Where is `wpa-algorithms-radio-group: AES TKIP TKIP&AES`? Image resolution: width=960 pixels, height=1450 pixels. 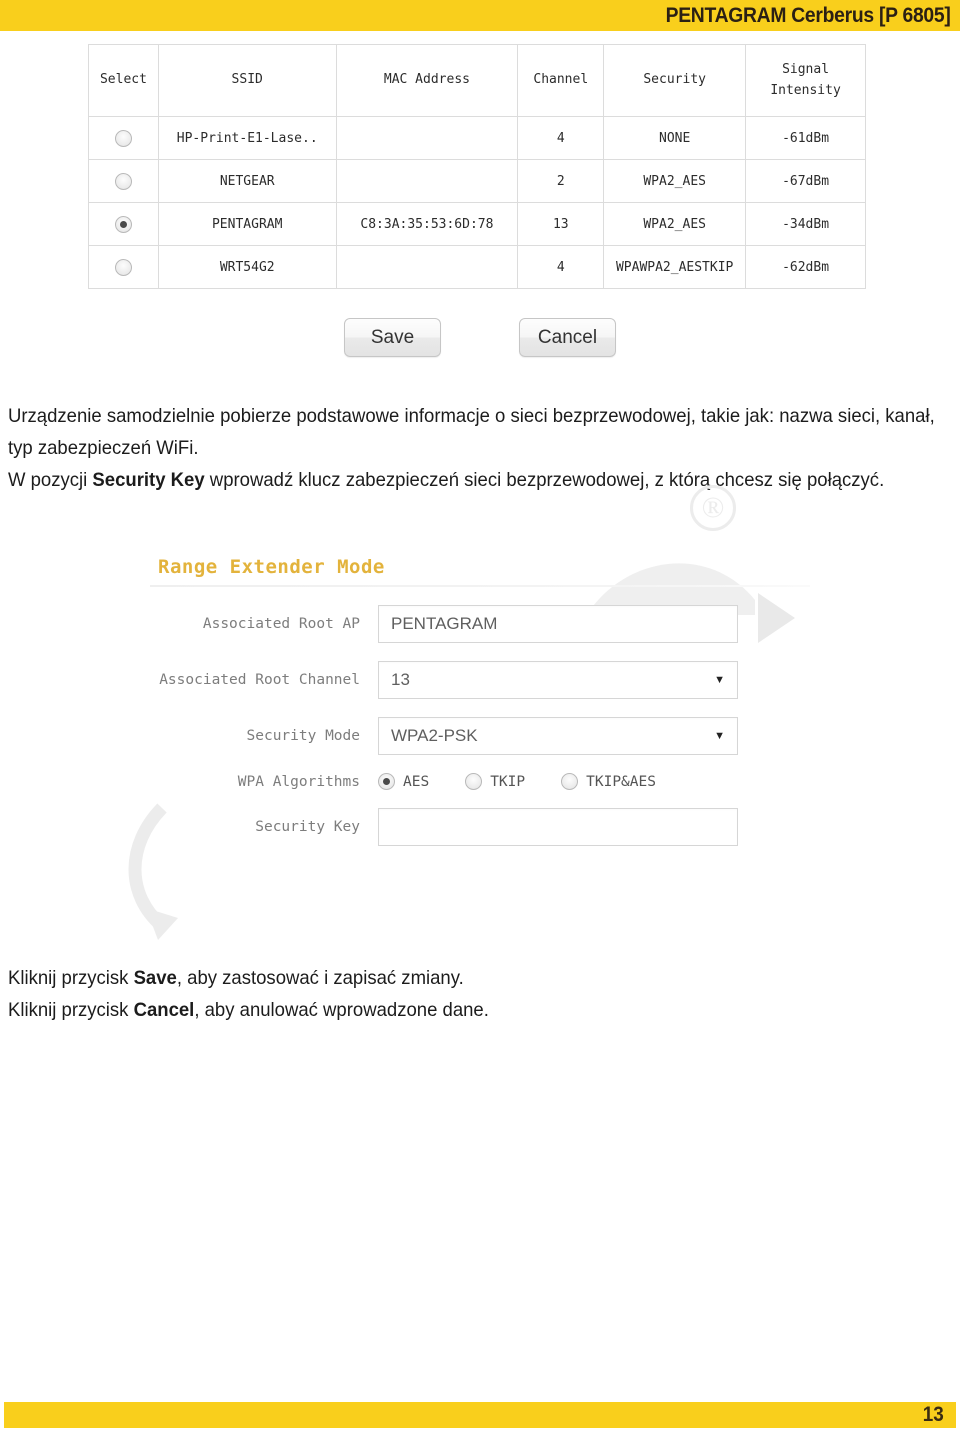
wpa-algorithms-radio-group: AES TKIP TKIP&AES is located at coordinates (517, 781).